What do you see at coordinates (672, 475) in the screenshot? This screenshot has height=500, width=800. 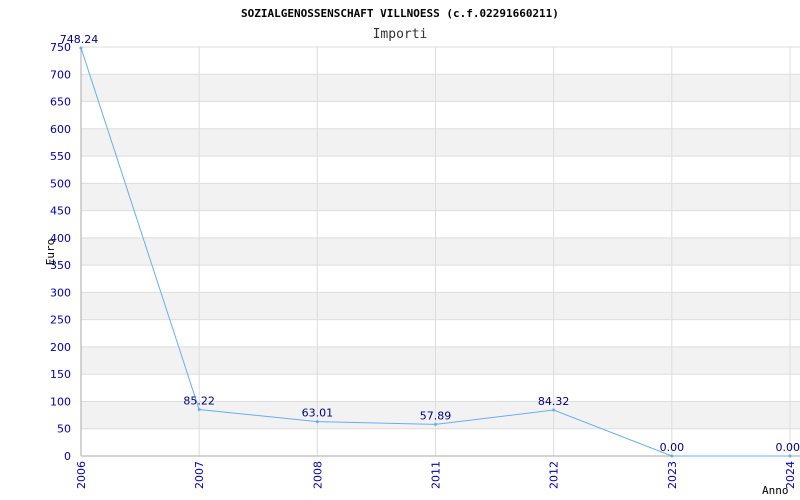 I see `x-tick-label: 2023` at bounding box center [672, 475].